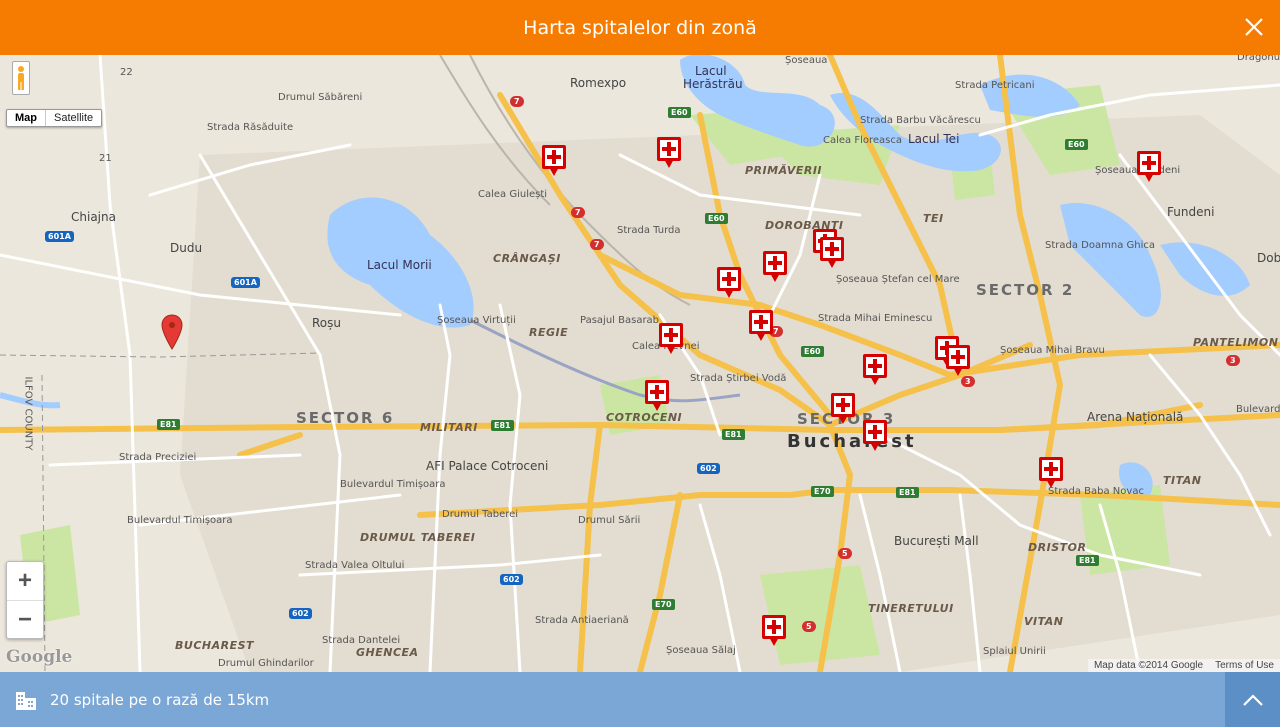 The image size is (1280, 727). What do you see at coordinates (845, 553) in the screenshot?
I see `shield-5: 5` at bounding box center [845, 553].